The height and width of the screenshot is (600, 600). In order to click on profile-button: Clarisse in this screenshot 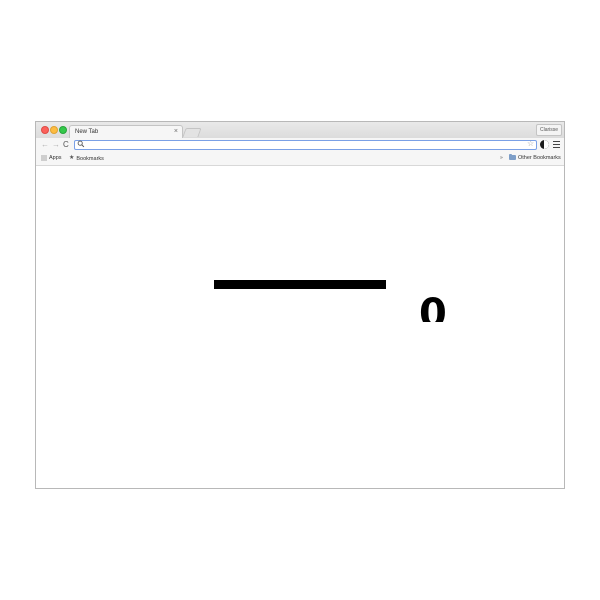, I will do `click(549, 130)`.